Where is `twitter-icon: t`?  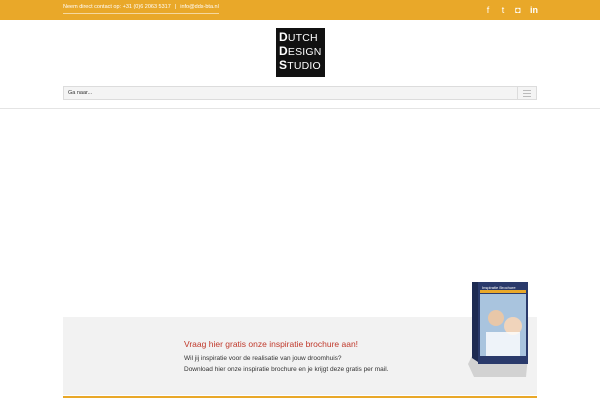 twitter-icon: t is located at coordinates (503, 10).